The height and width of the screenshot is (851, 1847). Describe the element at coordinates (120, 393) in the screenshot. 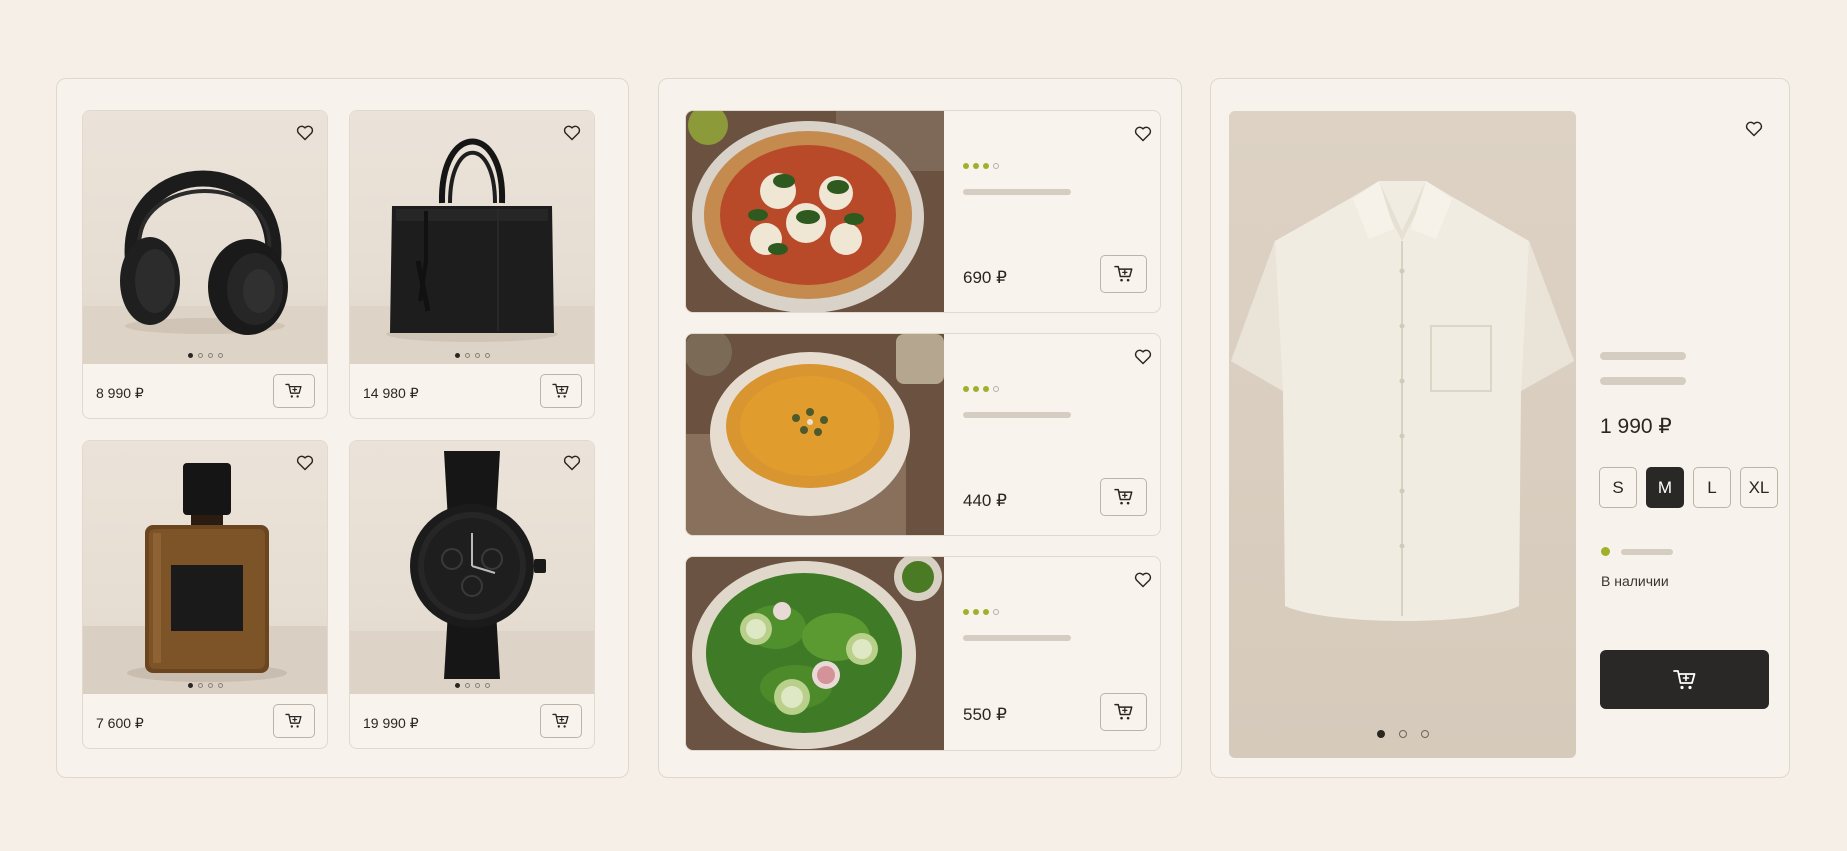

I see `product-price: 8 990 ₽` at that location.